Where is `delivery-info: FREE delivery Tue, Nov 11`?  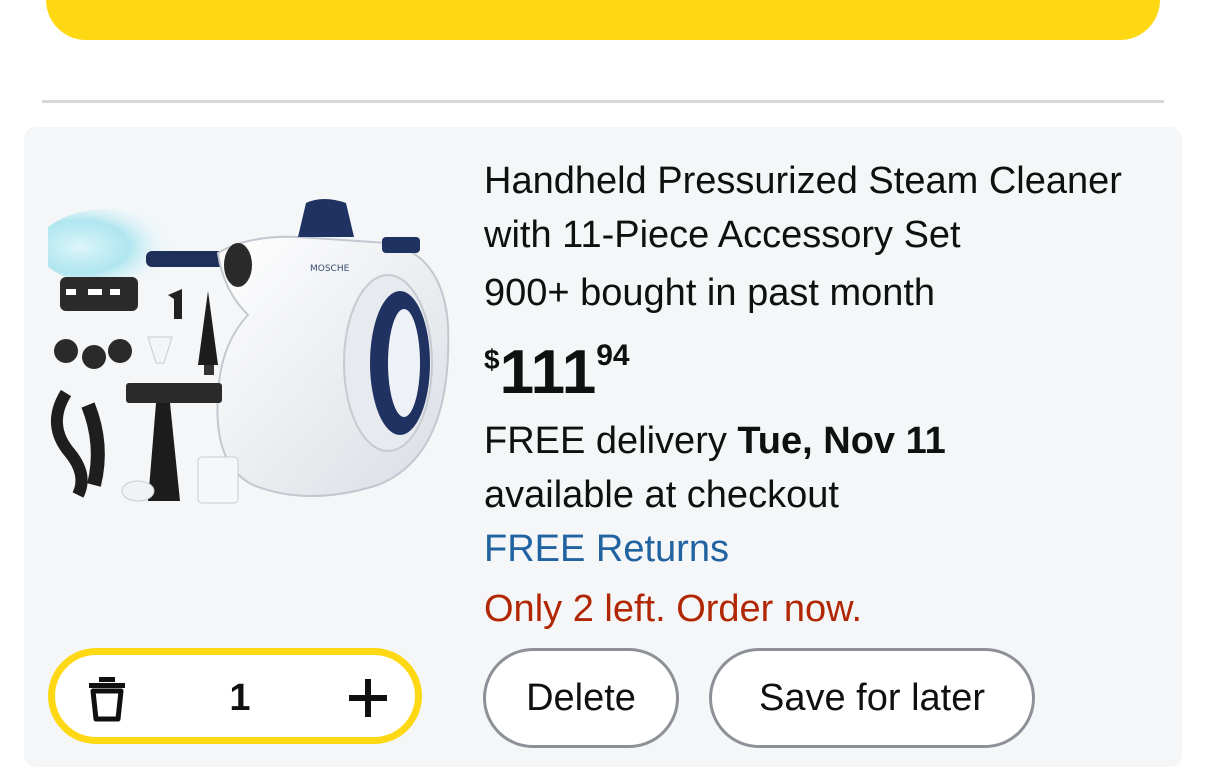
delivery-info: FREE delivery Tue, Nov 11 is located at coordinates (715, 441).